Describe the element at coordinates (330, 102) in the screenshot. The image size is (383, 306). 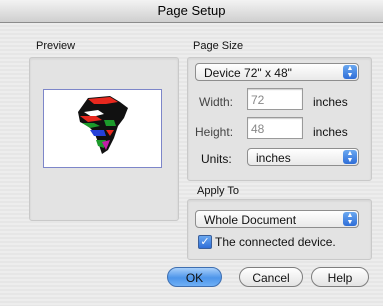
I see `width-unit: inches` at that location.